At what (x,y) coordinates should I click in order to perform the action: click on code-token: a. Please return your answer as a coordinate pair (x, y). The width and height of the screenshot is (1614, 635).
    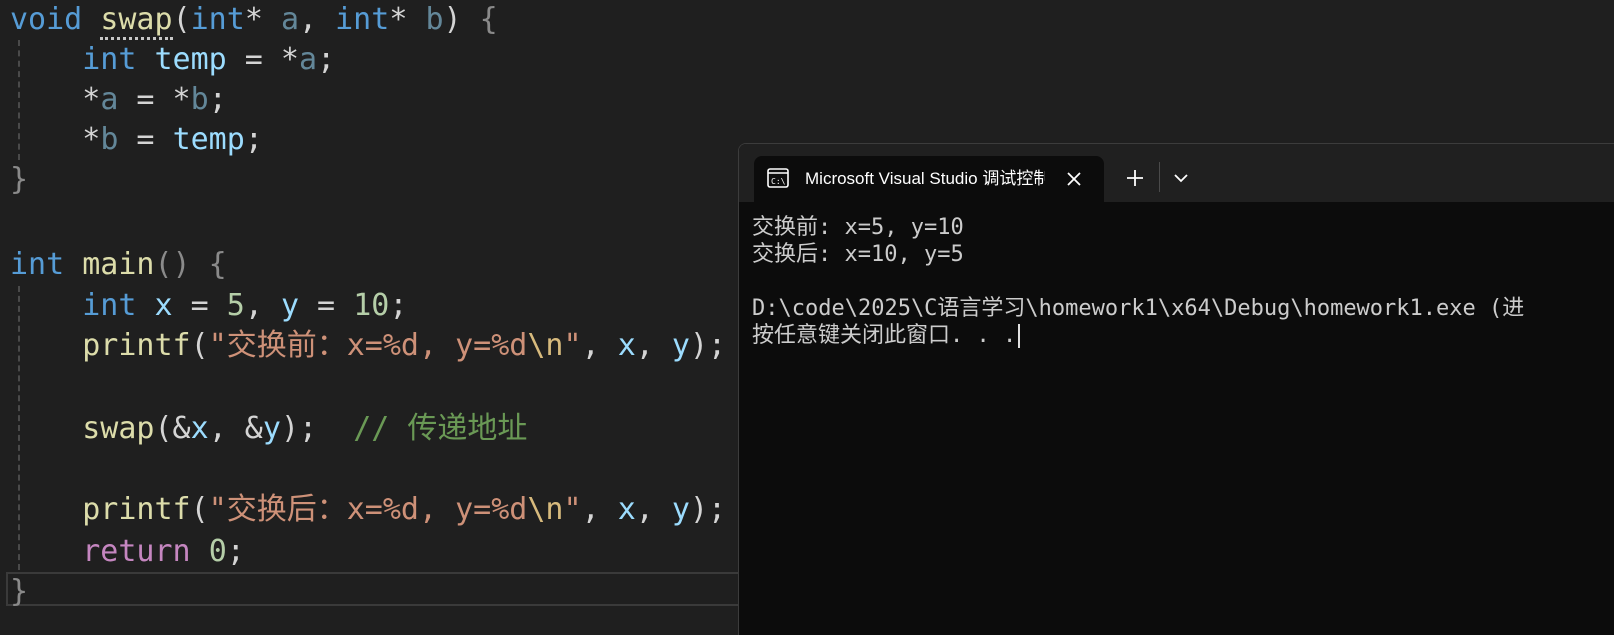
    Looking at the image, I should click on (109, 99).